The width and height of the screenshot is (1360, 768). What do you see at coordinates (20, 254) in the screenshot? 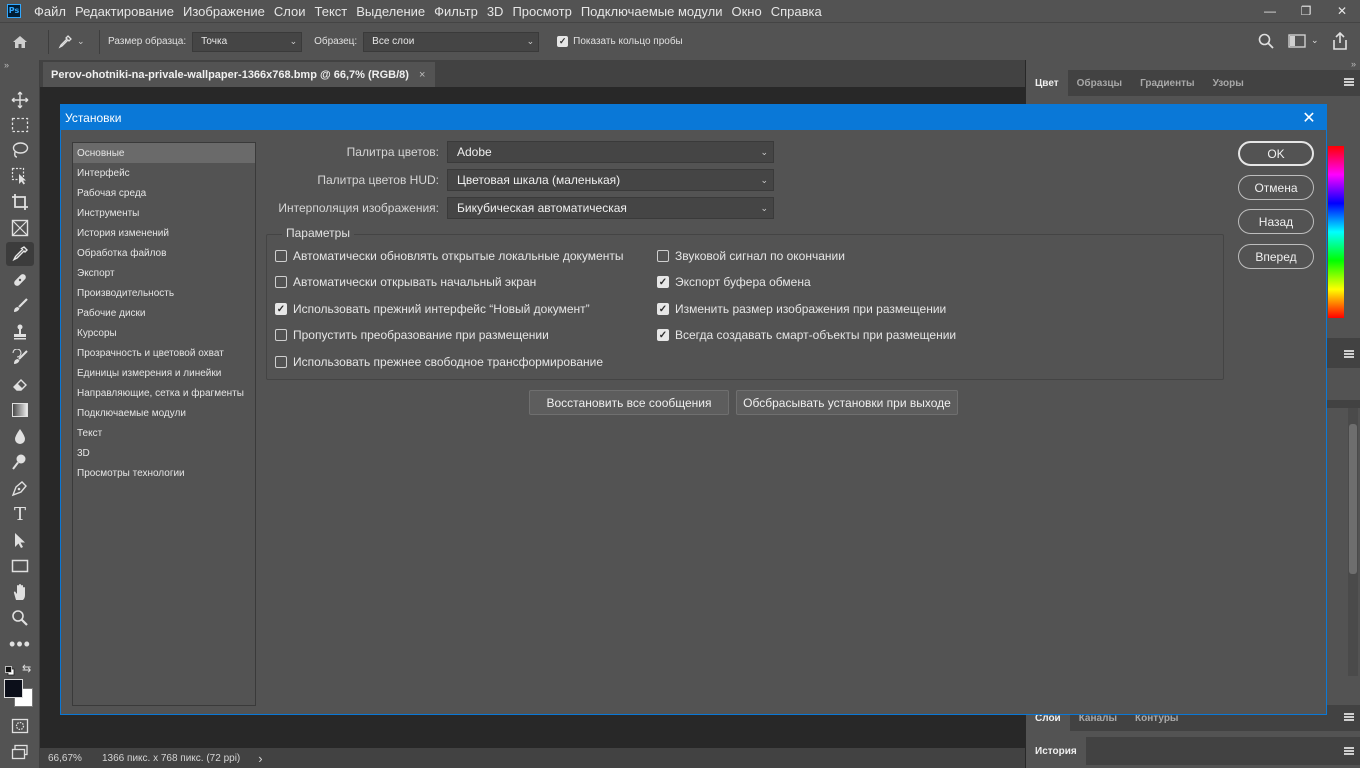
I see `eyedropper-tool-icon` at bounding box center [20, 254].